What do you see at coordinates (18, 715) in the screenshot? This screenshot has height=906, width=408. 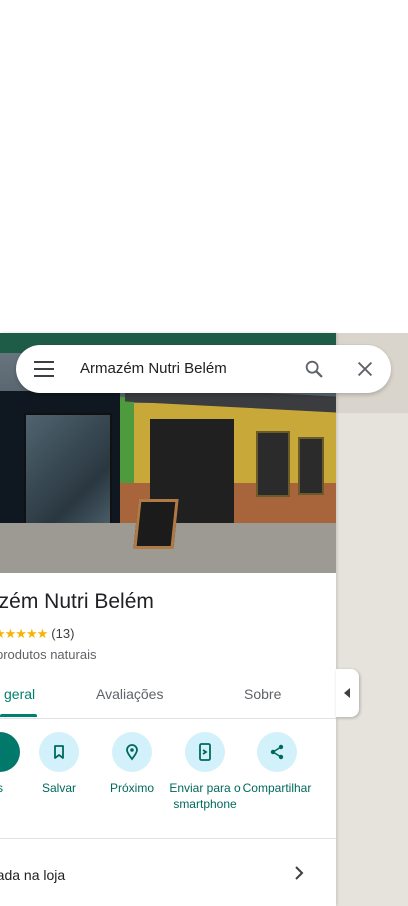 I see `active-tab-indicator` at bounding box center [18, 715].